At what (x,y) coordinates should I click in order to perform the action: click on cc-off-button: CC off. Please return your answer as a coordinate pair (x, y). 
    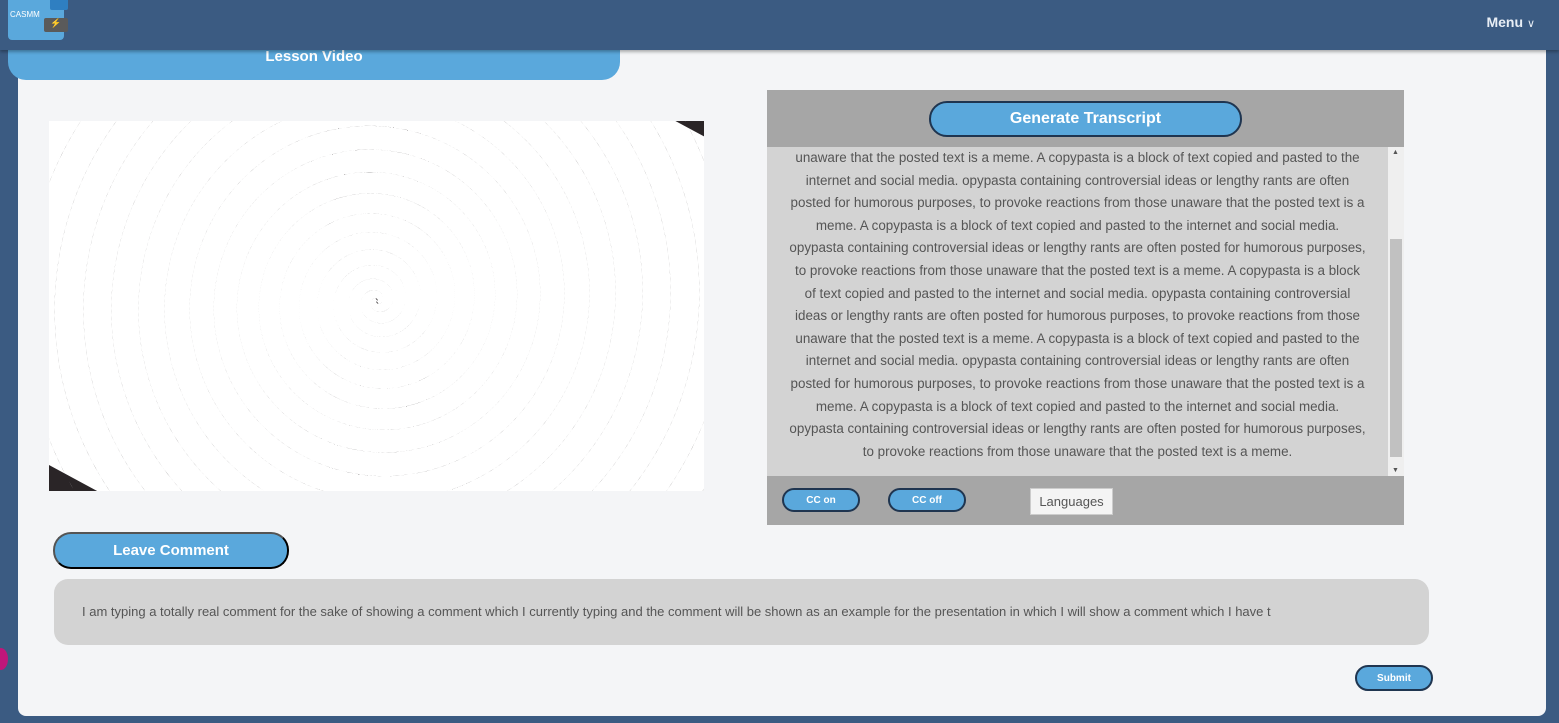
    Looking at the image, I should click on (927, 500).